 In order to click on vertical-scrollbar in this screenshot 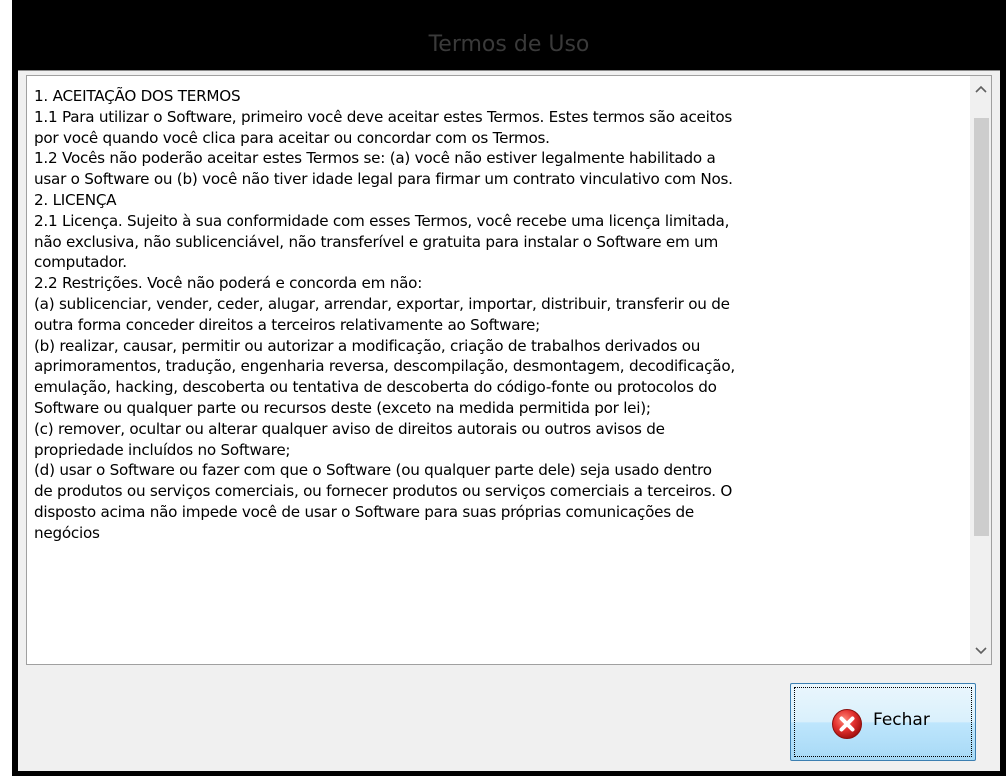, I will do `click(980, 370)`.